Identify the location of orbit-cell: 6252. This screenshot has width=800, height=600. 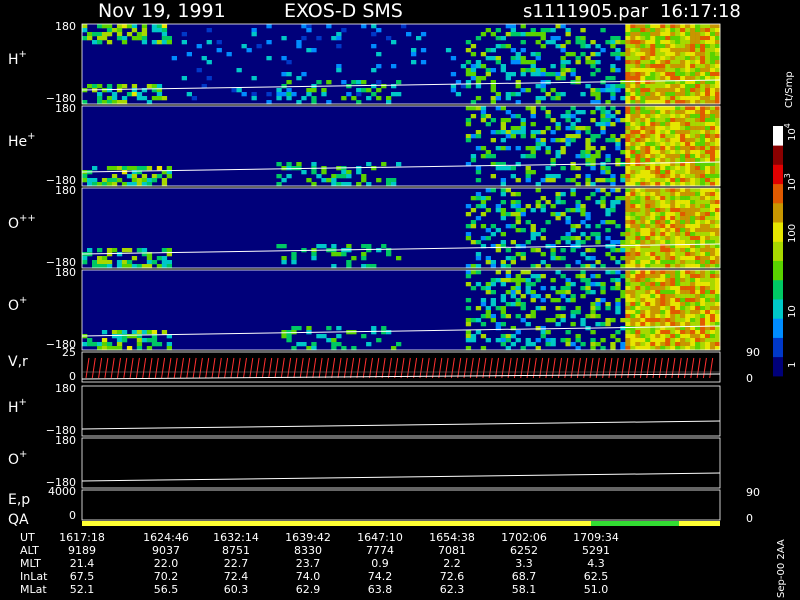
(524, 550).